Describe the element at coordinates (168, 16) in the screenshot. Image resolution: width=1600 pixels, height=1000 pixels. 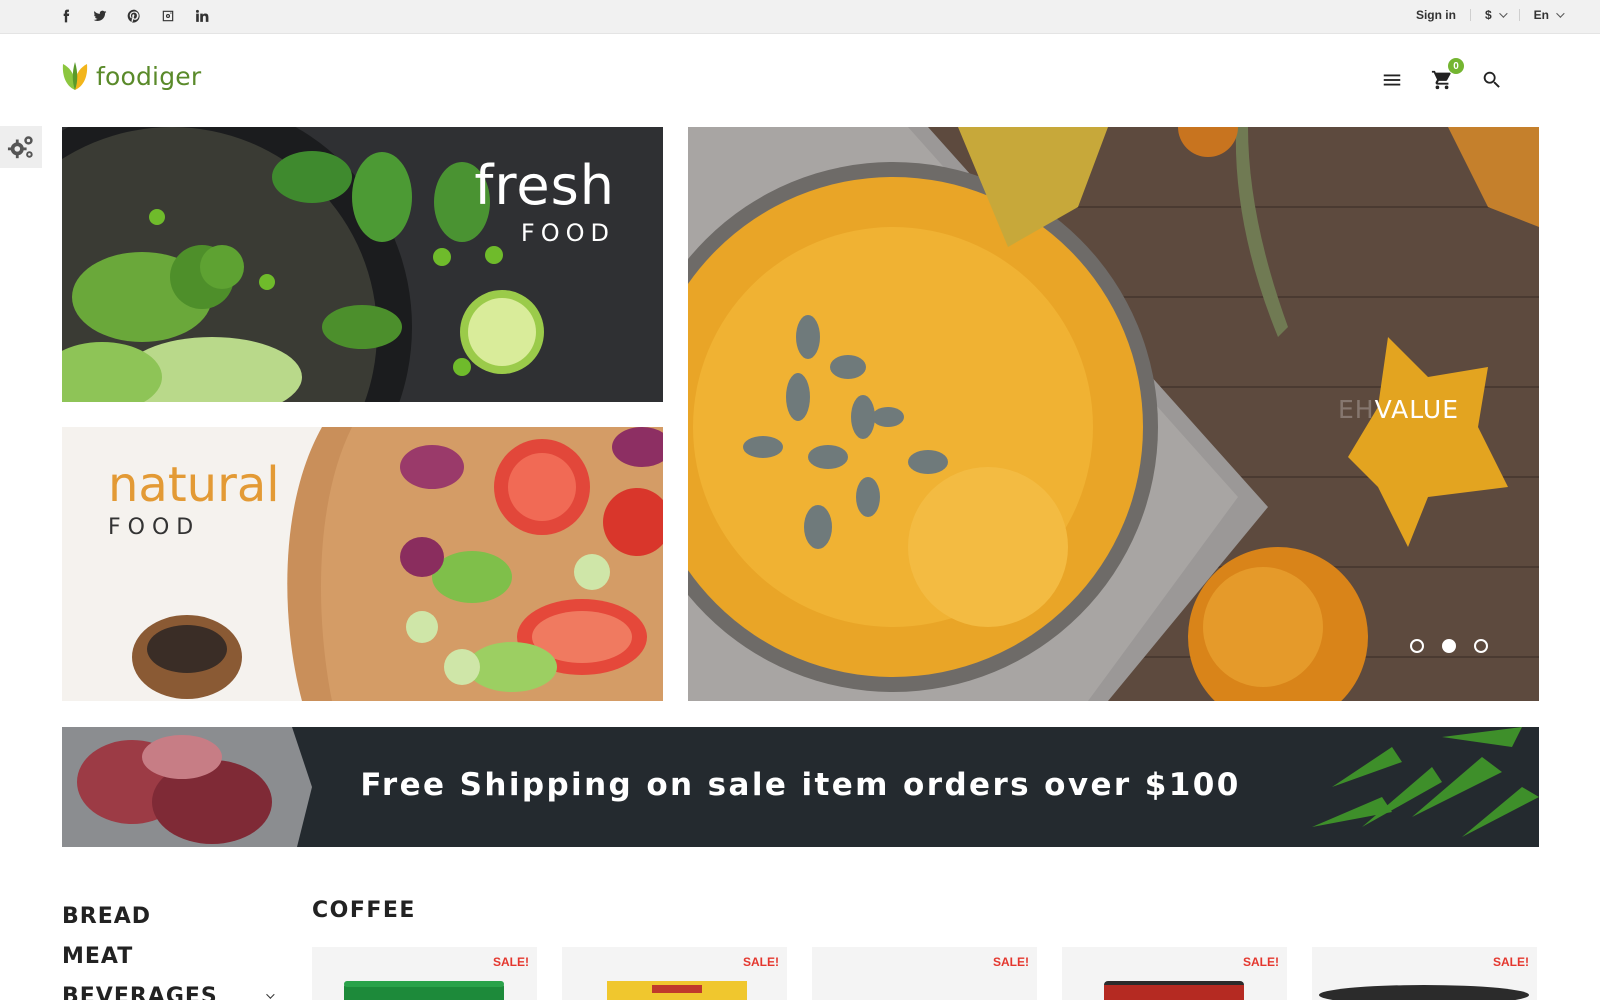
I see `instagram-icon` at that location.